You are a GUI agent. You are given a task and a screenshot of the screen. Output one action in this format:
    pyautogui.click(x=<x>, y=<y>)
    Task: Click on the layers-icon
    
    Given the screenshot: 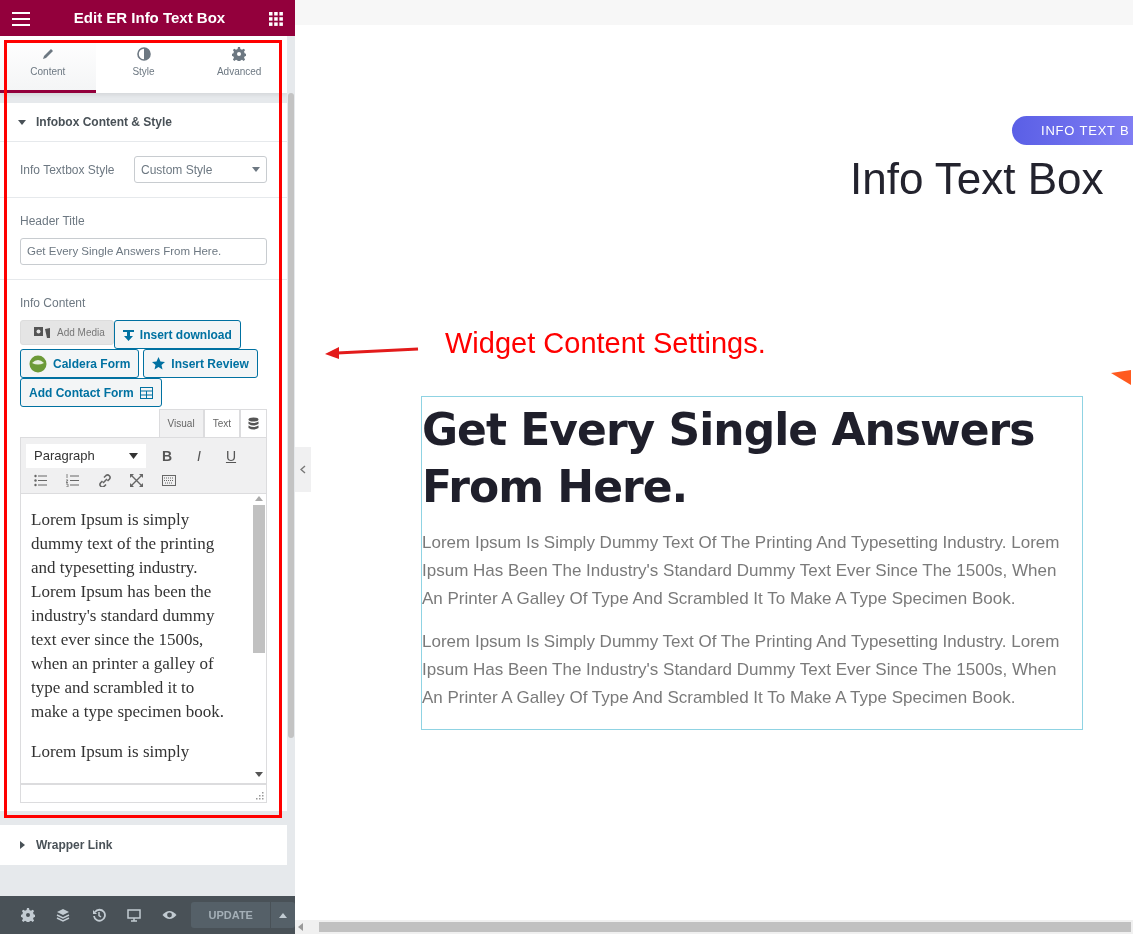 What is the action you would take?
    pyautogui.click(x=63, y=915)
    